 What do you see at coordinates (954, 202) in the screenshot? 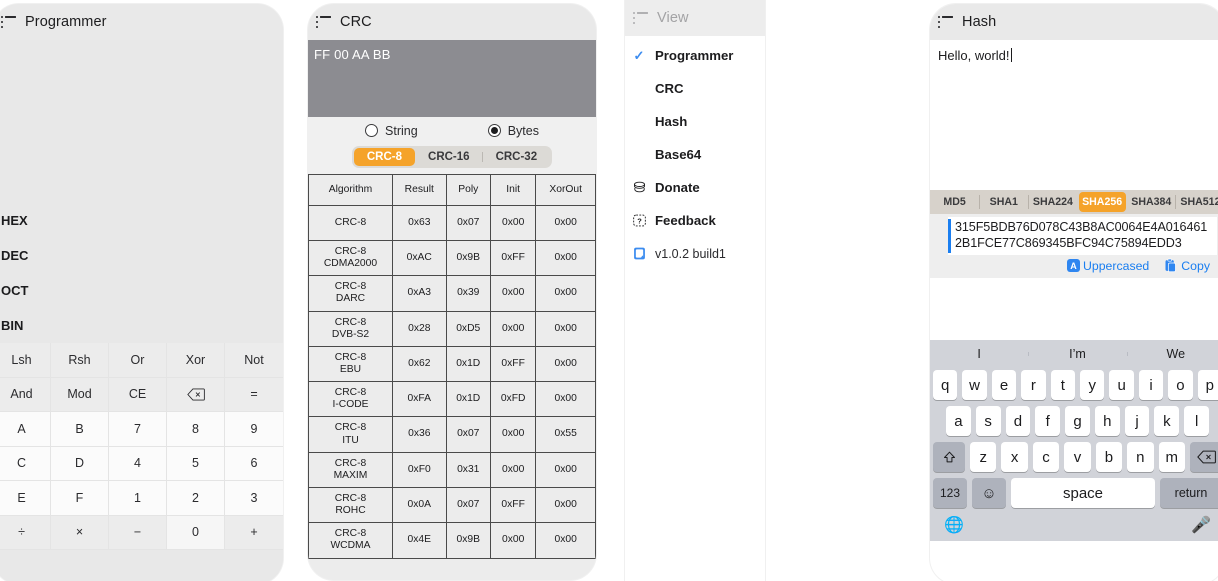
I see `tab-md5: MD5` at bounding box center [954, 202].